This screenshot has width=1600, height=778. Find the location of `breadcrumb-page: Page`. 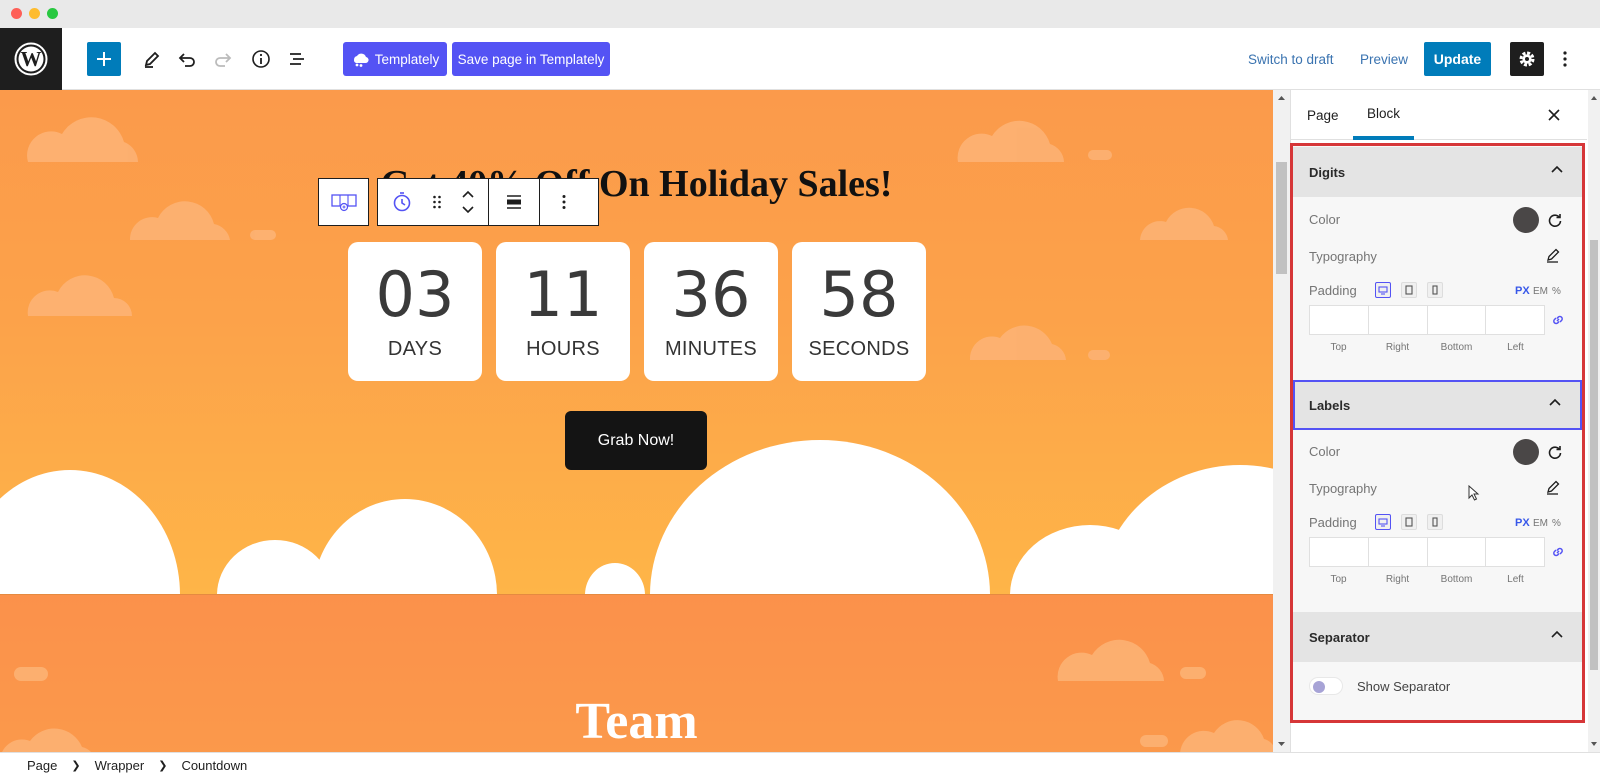

breadcrumb-page: Page is located at coordinates (42, 765).